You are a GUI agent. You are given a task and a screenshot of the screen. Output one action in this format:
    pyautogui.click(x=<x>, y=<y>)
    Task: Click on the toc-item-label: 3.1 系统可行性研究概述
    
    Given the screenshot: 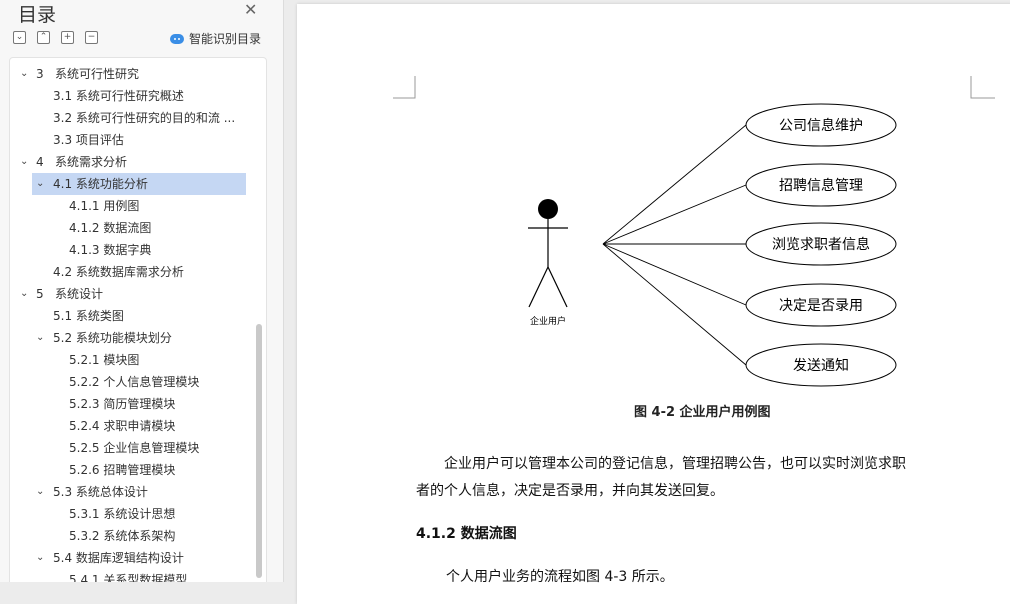 What is the action you would take?
    pyautogui.click(x=118, y=96)
    